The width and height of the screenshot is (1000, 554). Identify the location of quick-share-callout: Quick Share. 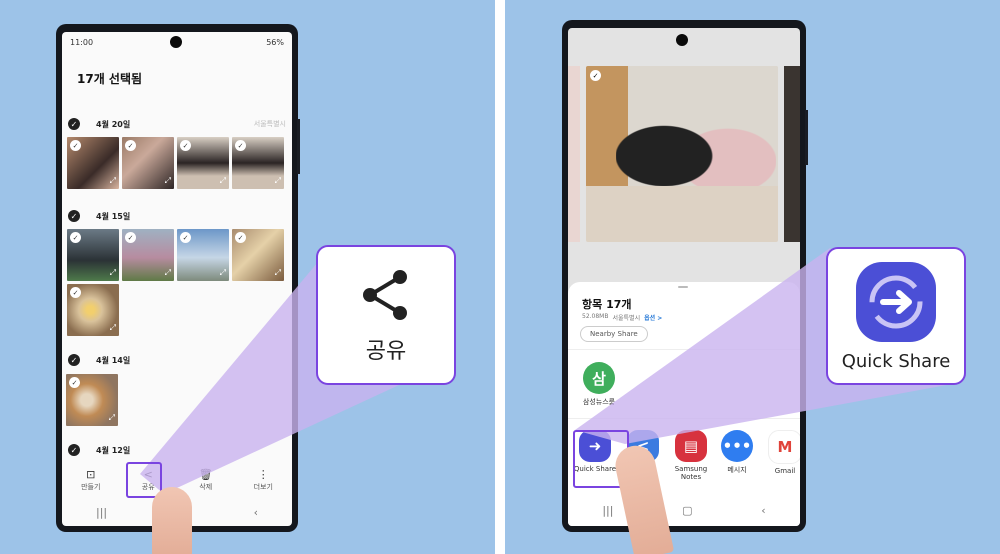
(896, 316).